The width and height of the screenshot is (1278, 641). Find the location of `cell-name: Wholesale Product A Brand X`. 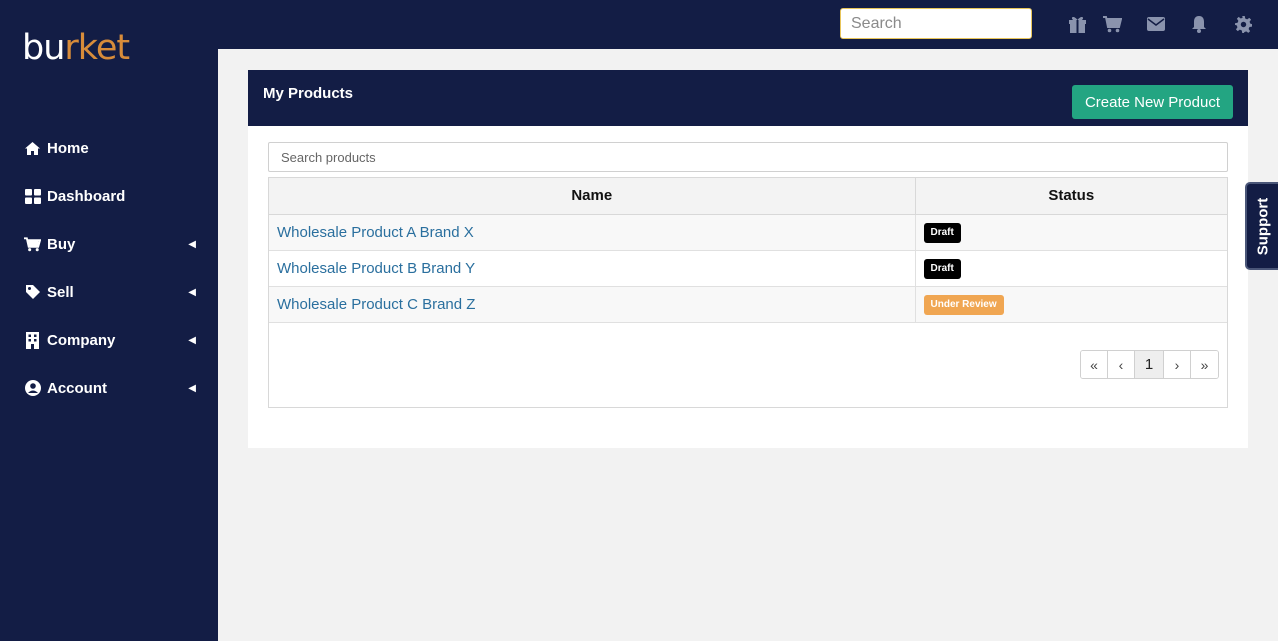

cell-name: Wholesale Product A Brand X is located at coordinates (592, 232).